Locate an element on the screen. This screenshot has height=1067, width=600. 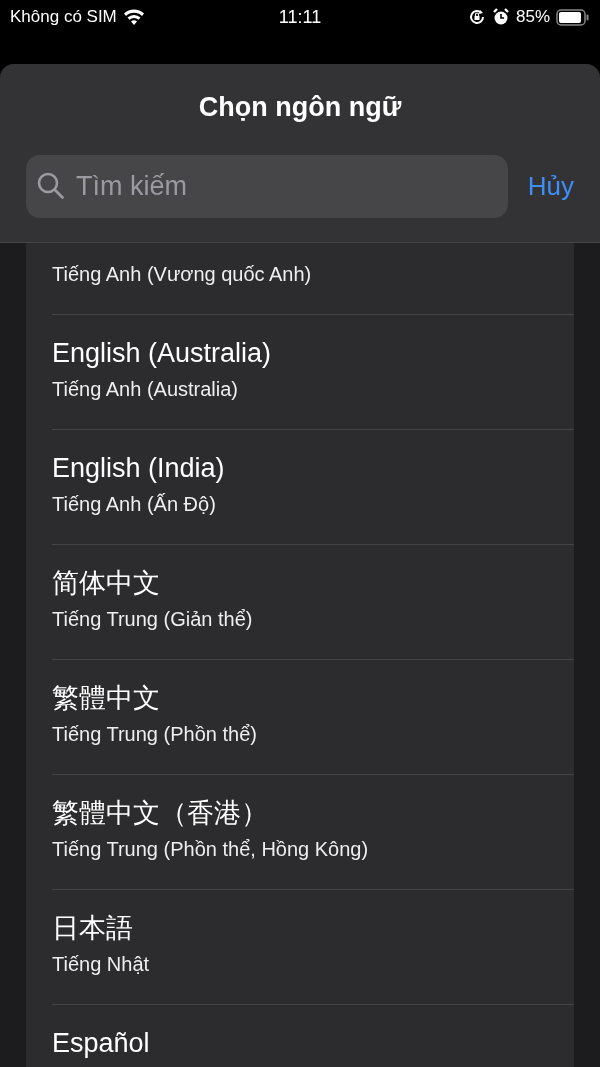
language-row: 简体中文 Tiếng Trung (Giản thể) is located at coordinates (313, 602).